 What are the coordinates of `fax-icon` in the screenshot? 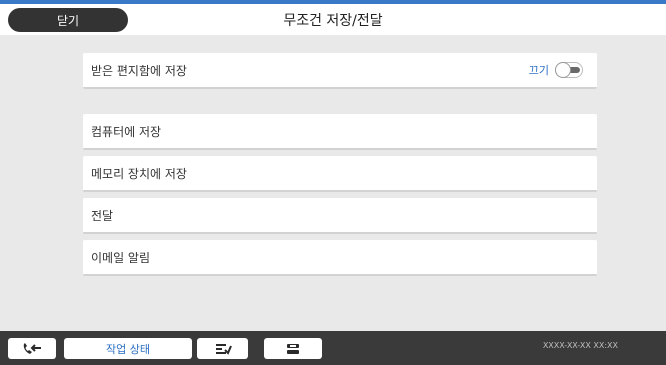 It's located at (293, 348).